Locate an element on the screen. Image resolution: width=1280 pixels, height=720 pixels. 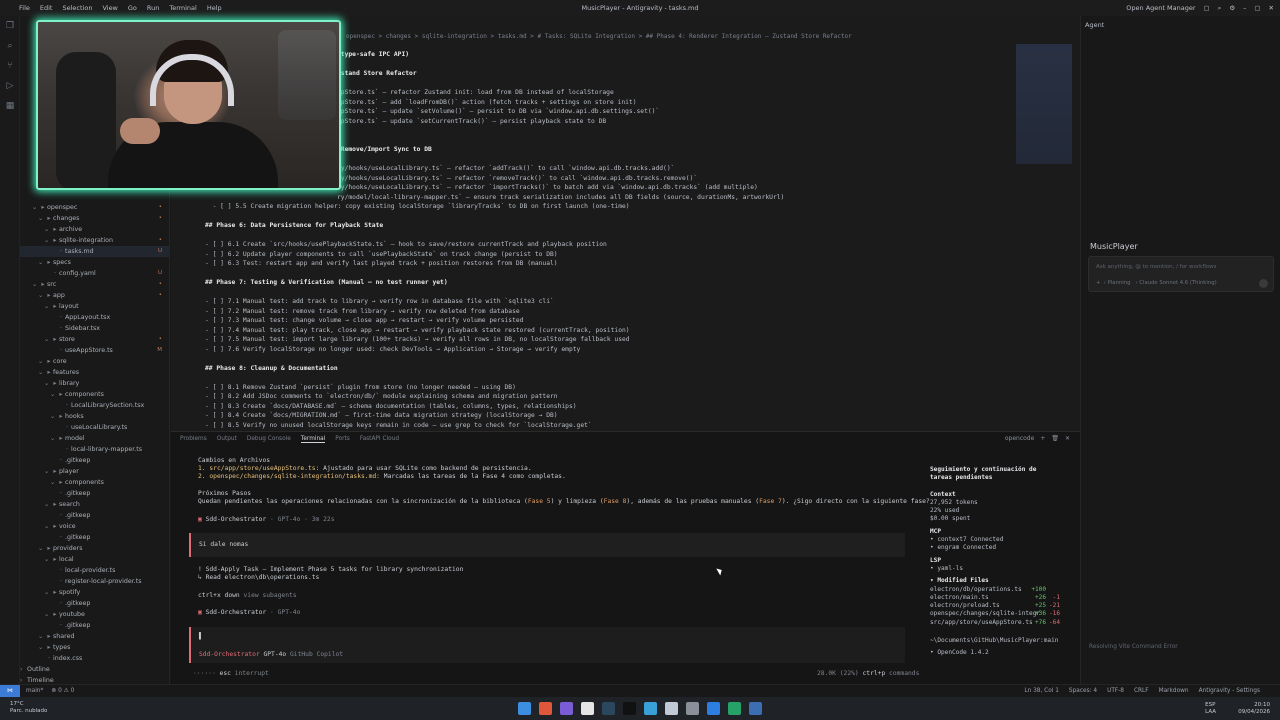
layout-icon: ▢ is located at coordinates (1207, 8).